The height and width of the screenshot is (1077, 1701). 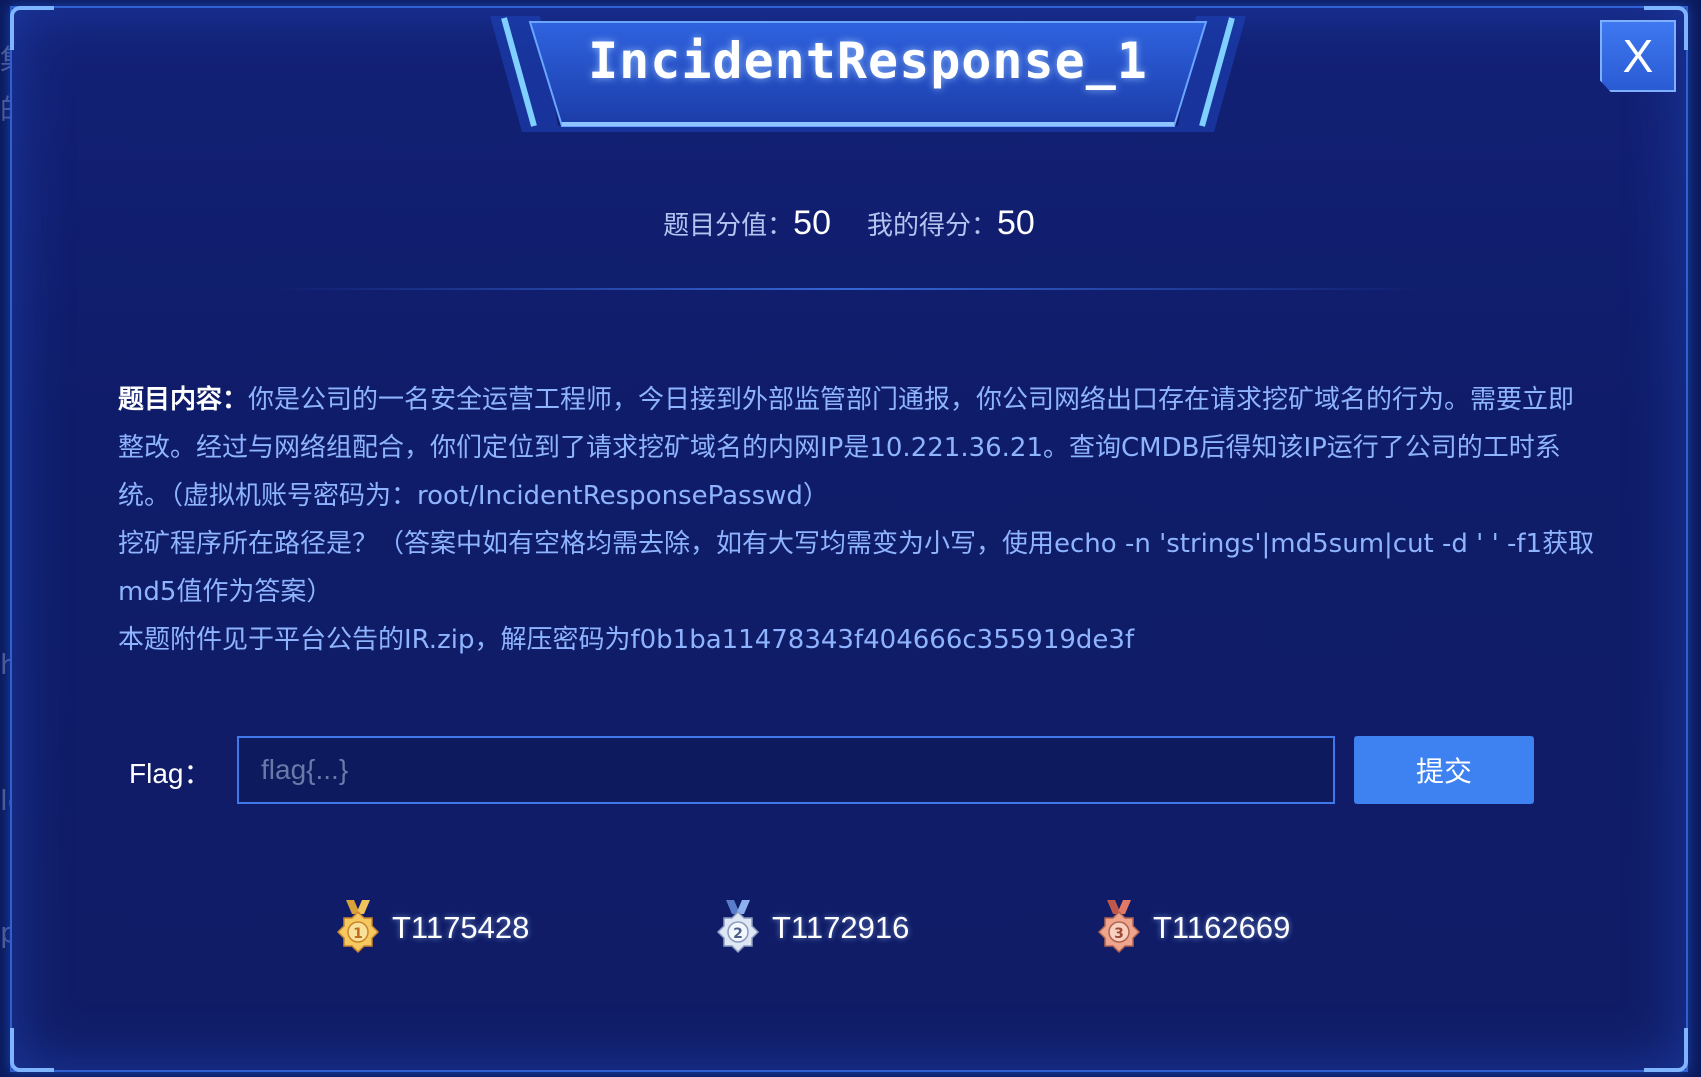 I want to click on flag-label: Flag：, so click(x=170, y=773).